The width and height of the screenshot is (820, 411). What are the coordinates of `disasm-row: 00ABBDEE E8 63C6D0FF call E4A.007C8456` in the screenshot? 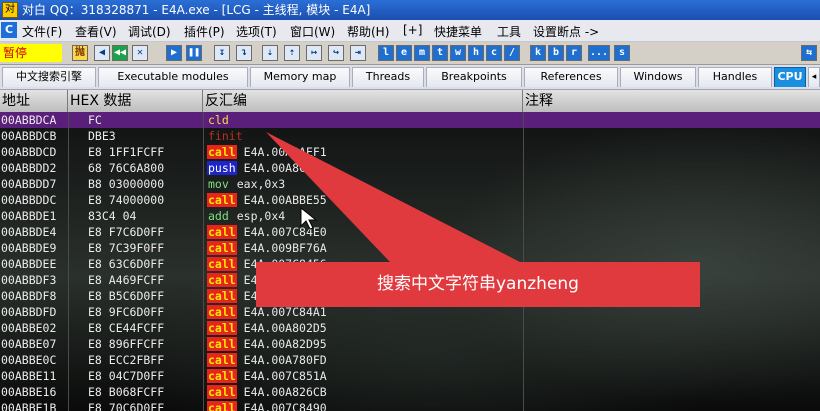 It's located at (410, 264).